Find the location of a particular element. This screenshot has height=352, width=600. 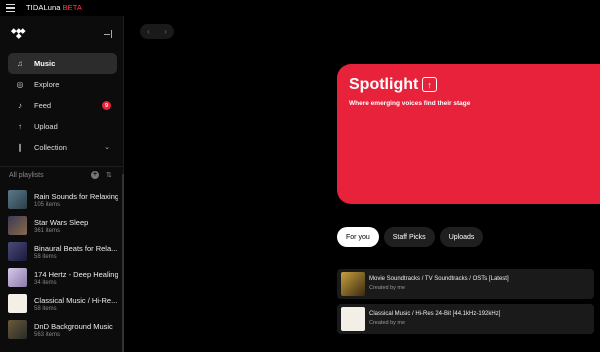

divider is located at coordinates (62, 166).